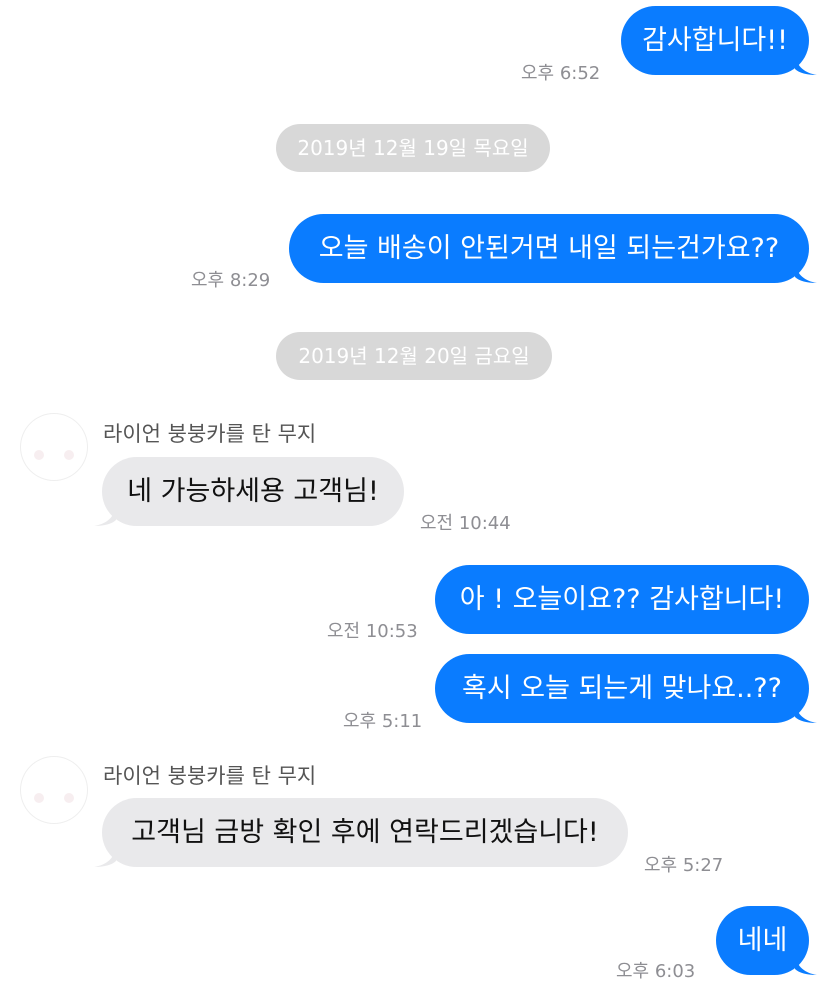 The width and height of the screenshot is (828, 1006). Describe the element at coordinates (413, 148) in the screenshot. I see `date-divider: 2019년 12월 19일 목요일` at that location.